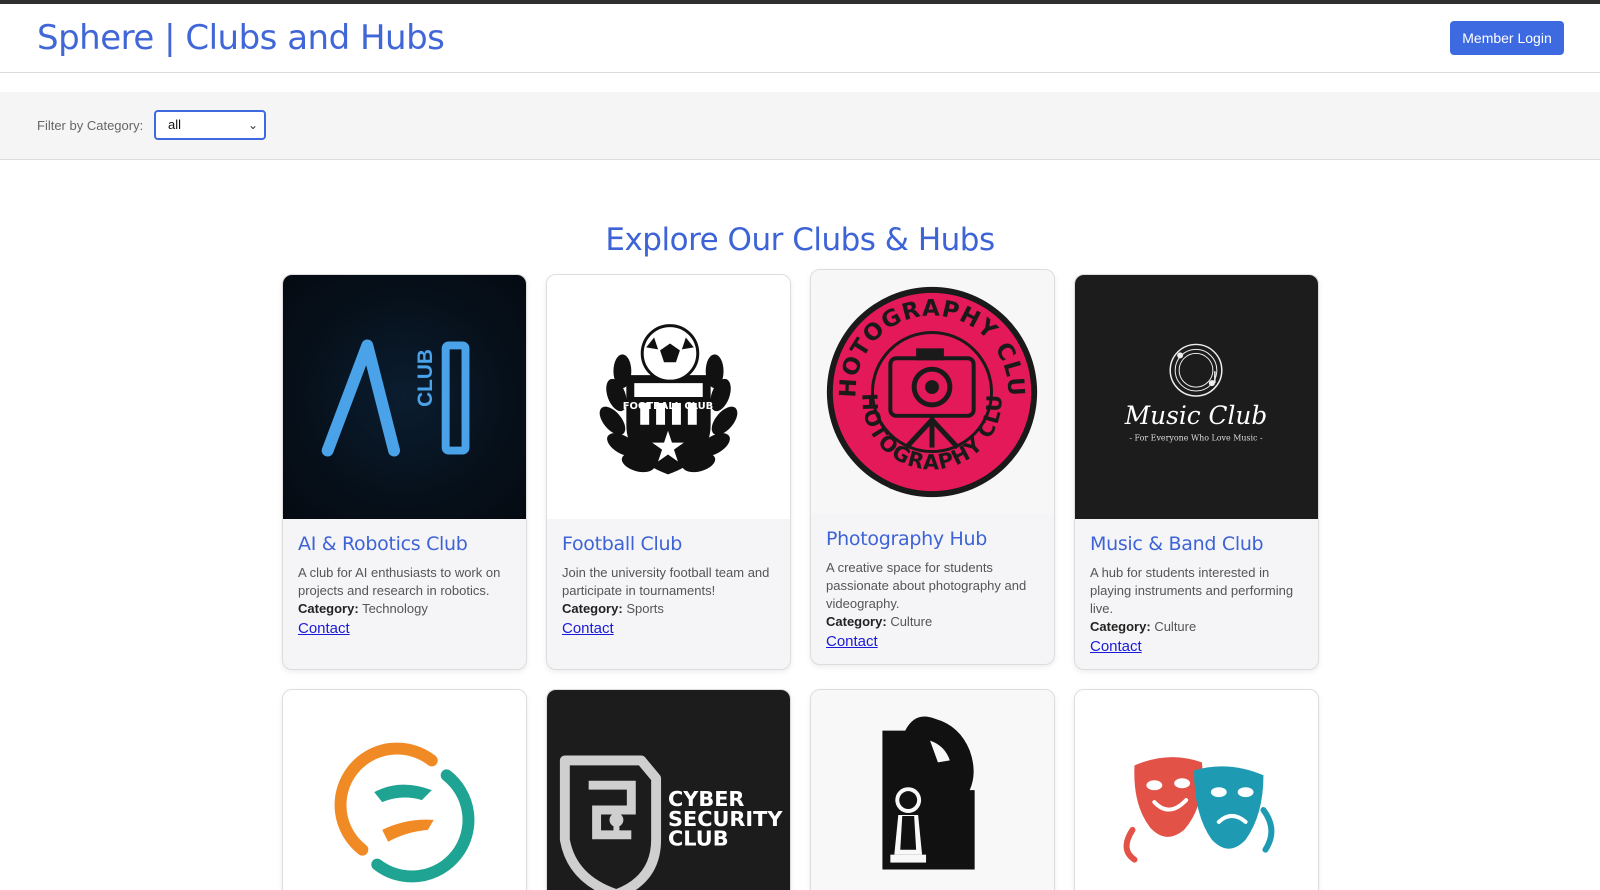 The image size is (1600, 890). What do you see at coordinates (698, 839) in the screenshot?
I see `cyber-logo-text-3: CLUB` at bounding box center [698, 839].